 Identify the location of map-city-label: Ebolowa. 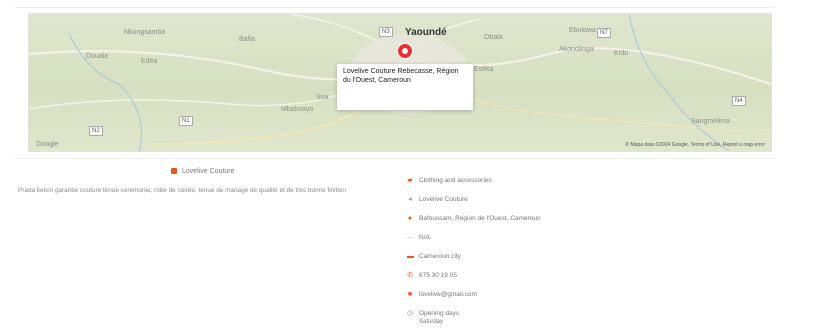
(582, 30).